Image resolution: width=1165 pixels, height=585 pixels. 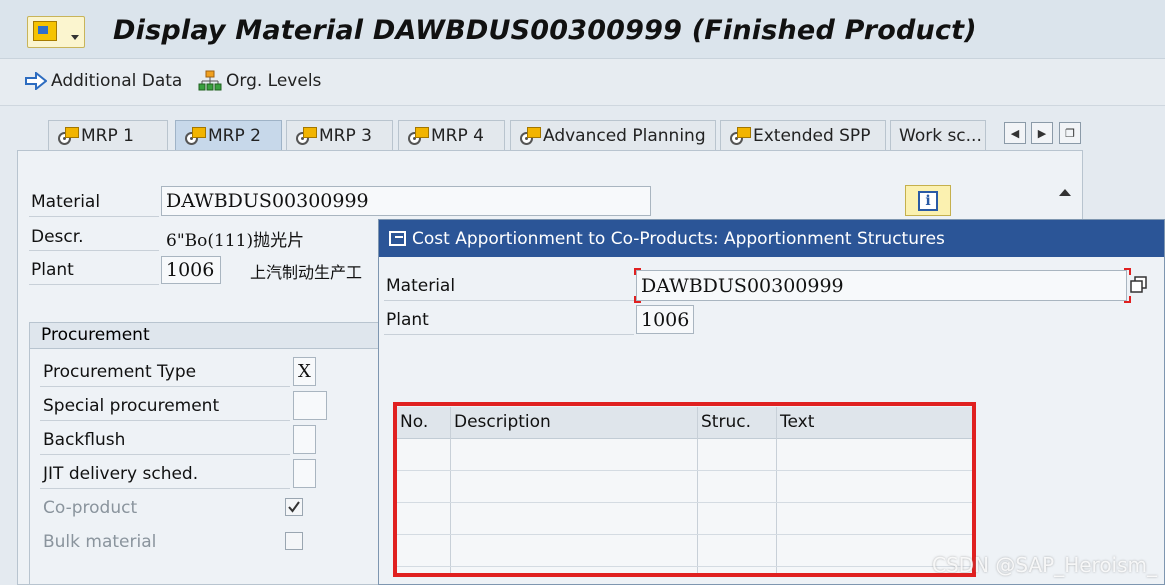 I want to click on dialog-material-label: Material, so click(x=421, y=286).